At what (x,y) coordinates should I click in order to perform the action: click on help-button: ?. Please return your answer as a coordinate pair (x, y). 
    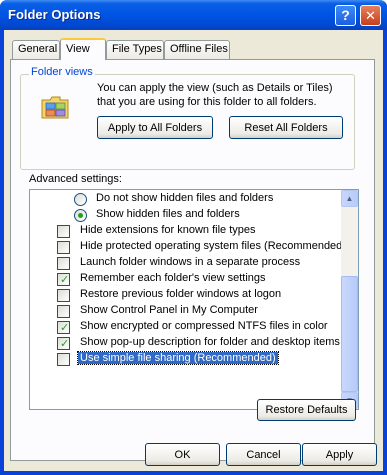
    Looking at the image, I should click on (345, 15).